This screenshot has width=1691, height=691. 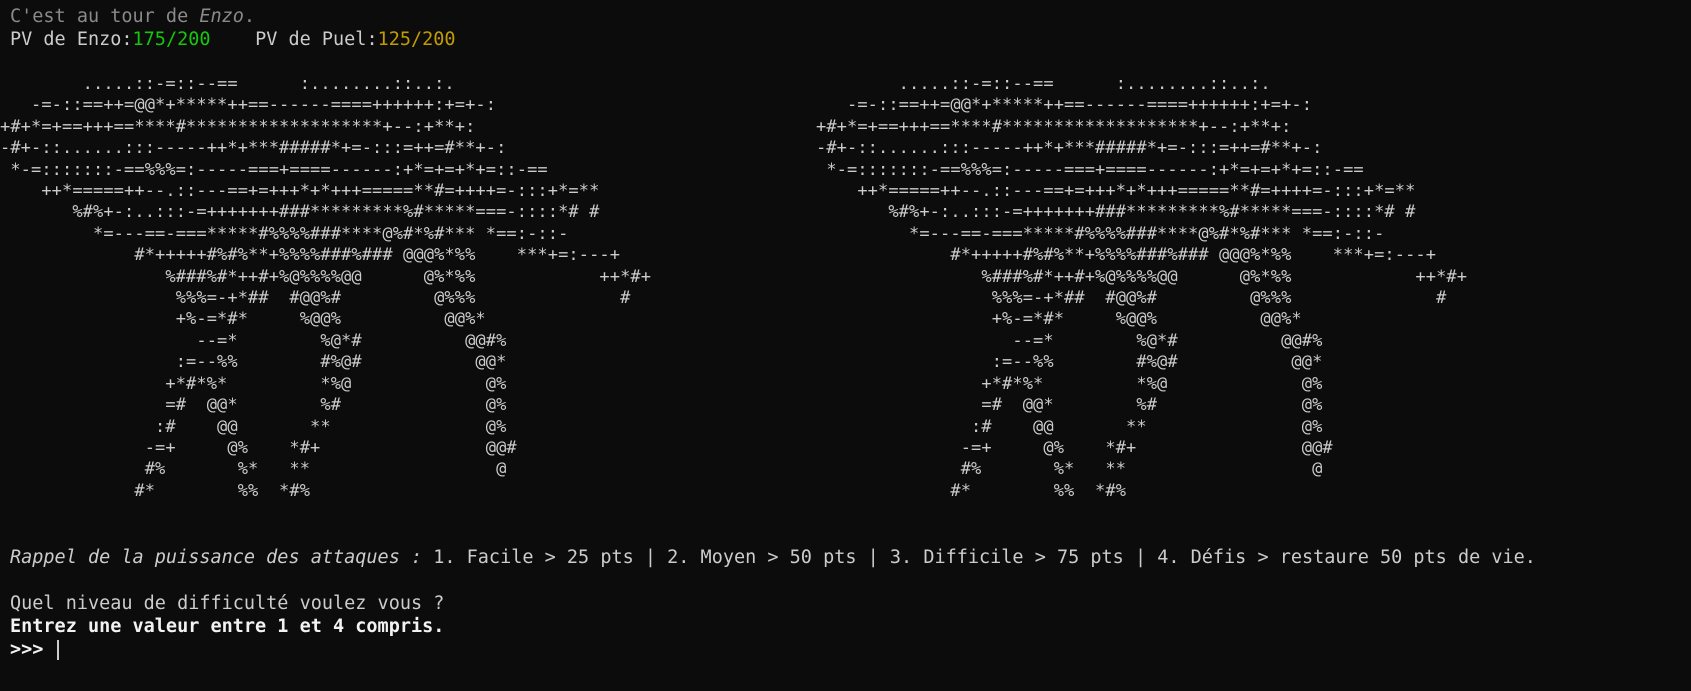 I want to click on current-player-name: Enzo, so click(x=221, y=16).